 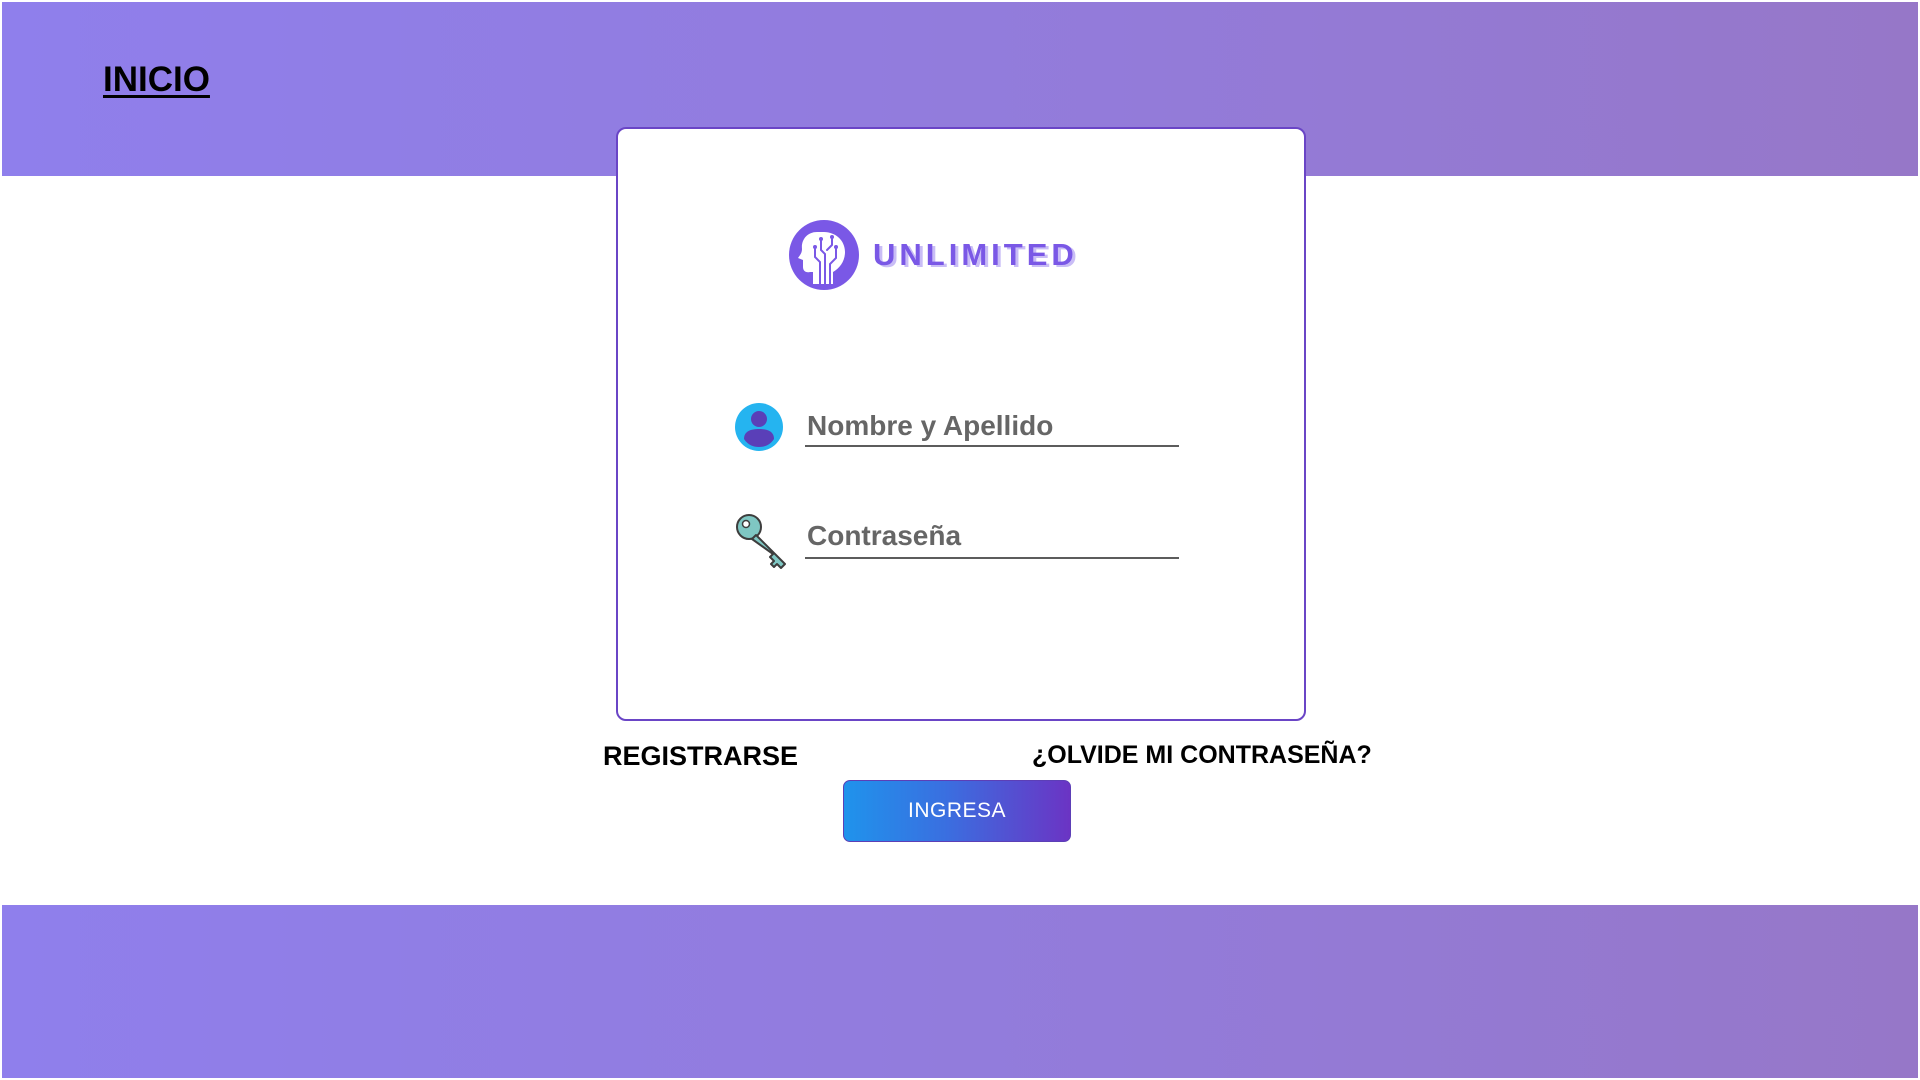 I want to click on forgot-password-link: ¿OLVIDE MI CONTRASEÑA?, so click(x=1202, y=755).